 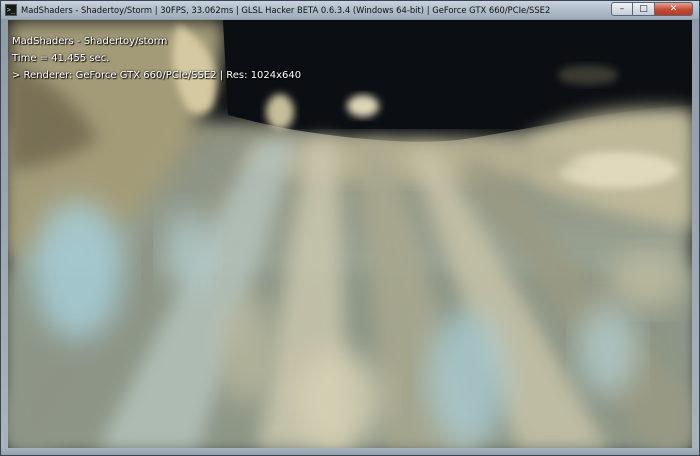 I want to click on hud-title: MadShaders - Shadertoy/storm, so click(x=90, y=41).